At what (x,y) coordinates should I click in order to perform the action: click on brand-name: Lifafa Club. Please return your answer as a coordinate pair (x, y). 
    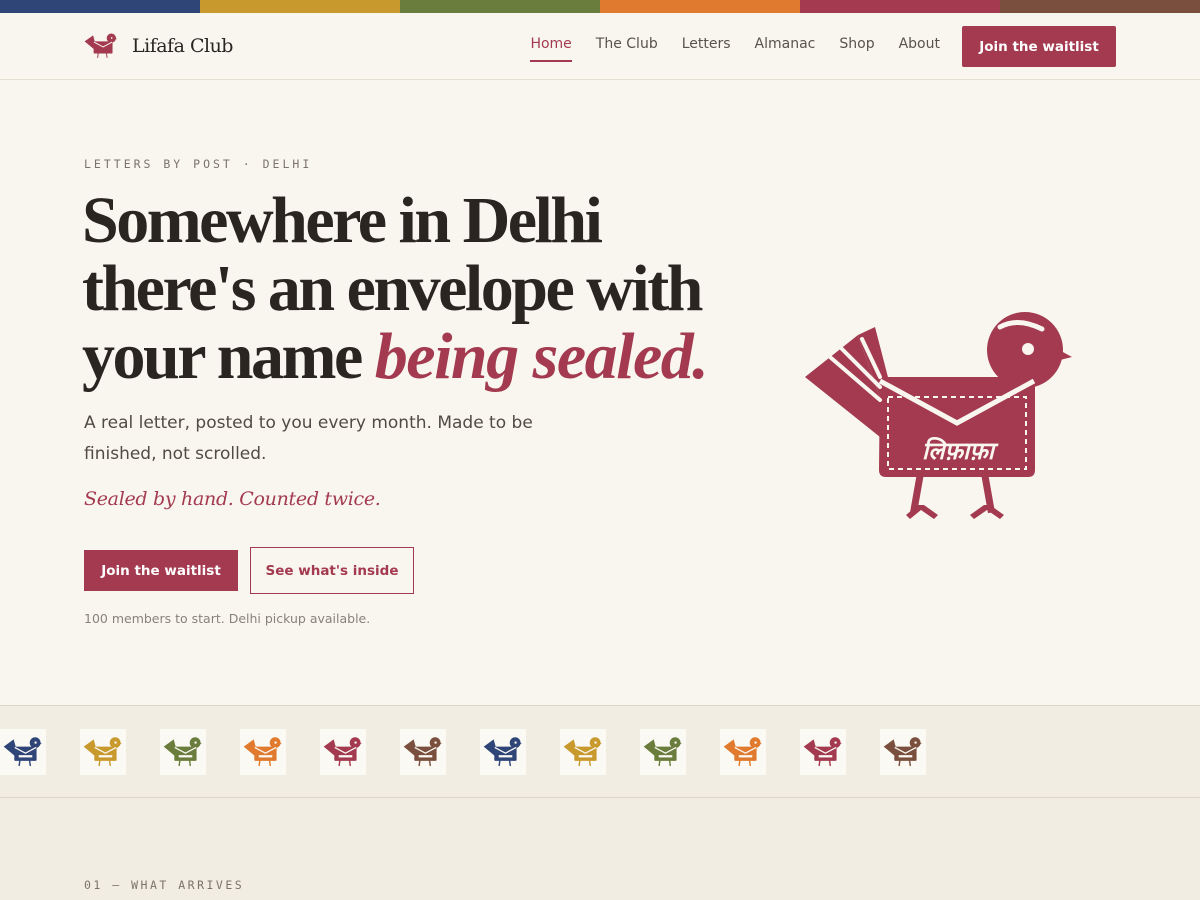
    Looking at the image, I should click on (182, 46).